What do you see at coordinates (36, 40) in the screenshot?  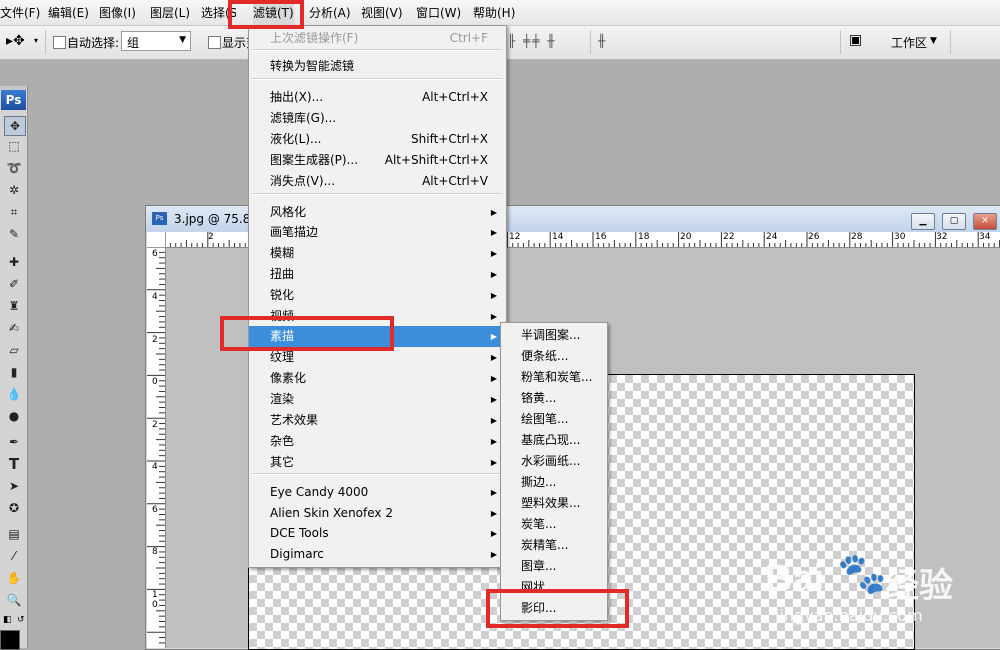 I see `tool-preset-chevron-icon: ▾` at bounding box center [36, 40].